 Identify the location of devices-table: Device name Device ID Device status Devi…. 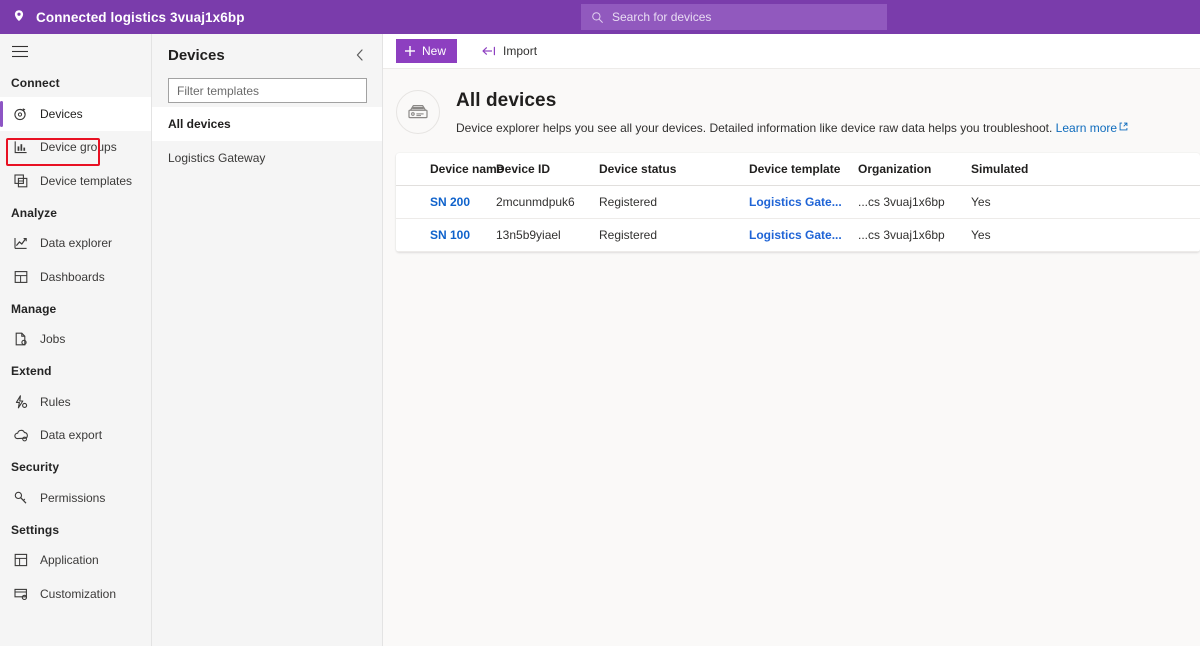
(798, 202).